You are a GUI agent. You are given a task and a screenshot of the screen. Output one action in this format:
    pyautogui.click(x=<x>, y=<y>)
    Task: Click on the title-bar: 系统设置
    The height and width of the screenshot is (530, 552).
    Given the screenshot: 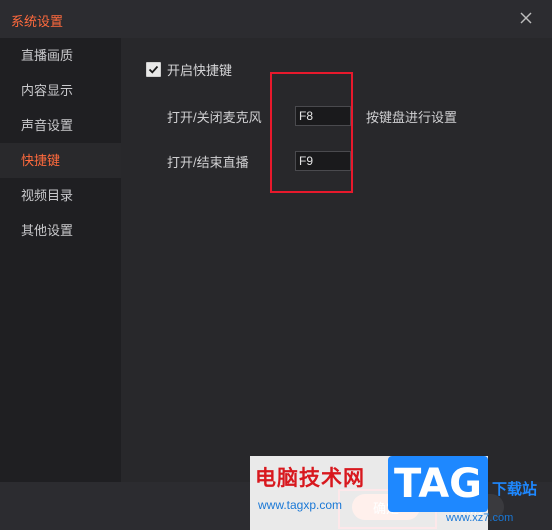 What is the action you would take?
    pyautogui.click(x=276, y=19)
    